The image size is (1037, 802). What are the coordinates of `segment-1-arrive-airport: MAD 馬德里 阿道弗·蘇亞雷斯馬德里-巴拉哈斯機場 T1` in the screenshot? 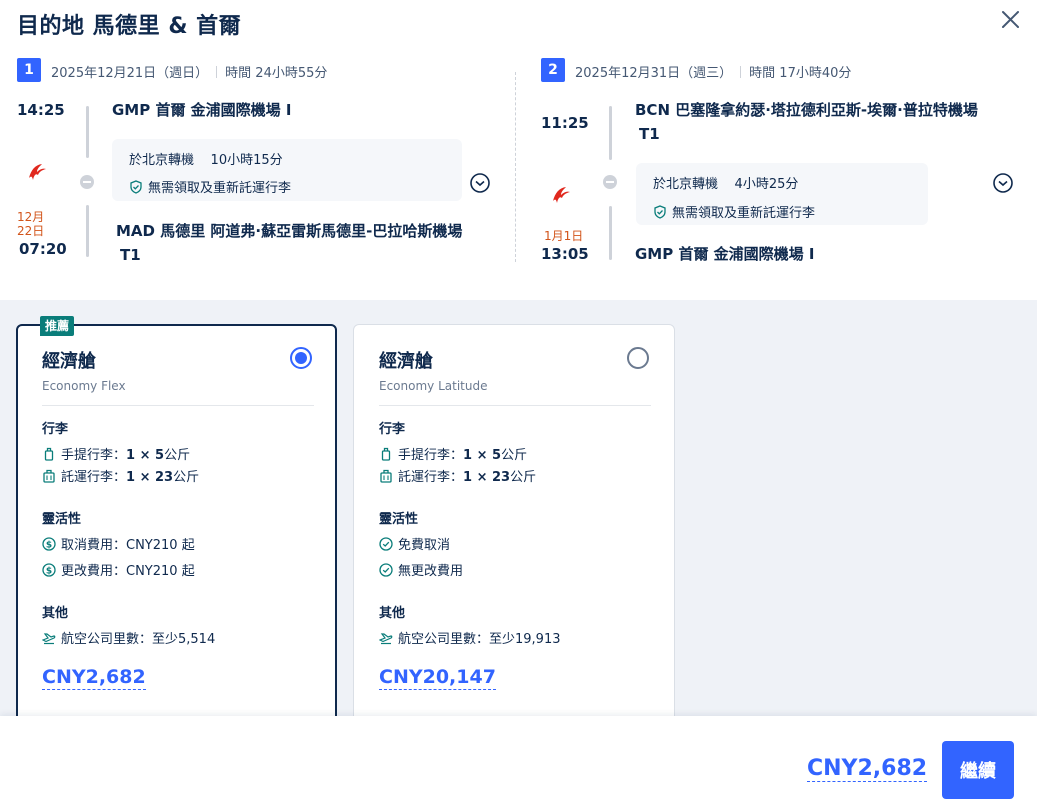 It's located at (306, 243).